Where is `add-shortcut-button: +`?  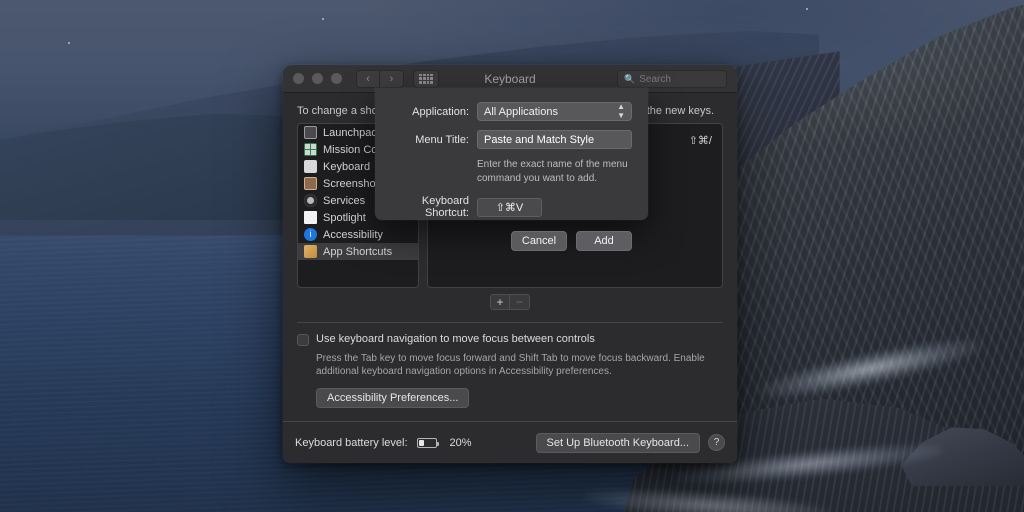 add-shortcut-button: + is located at coordinates (500, 302).